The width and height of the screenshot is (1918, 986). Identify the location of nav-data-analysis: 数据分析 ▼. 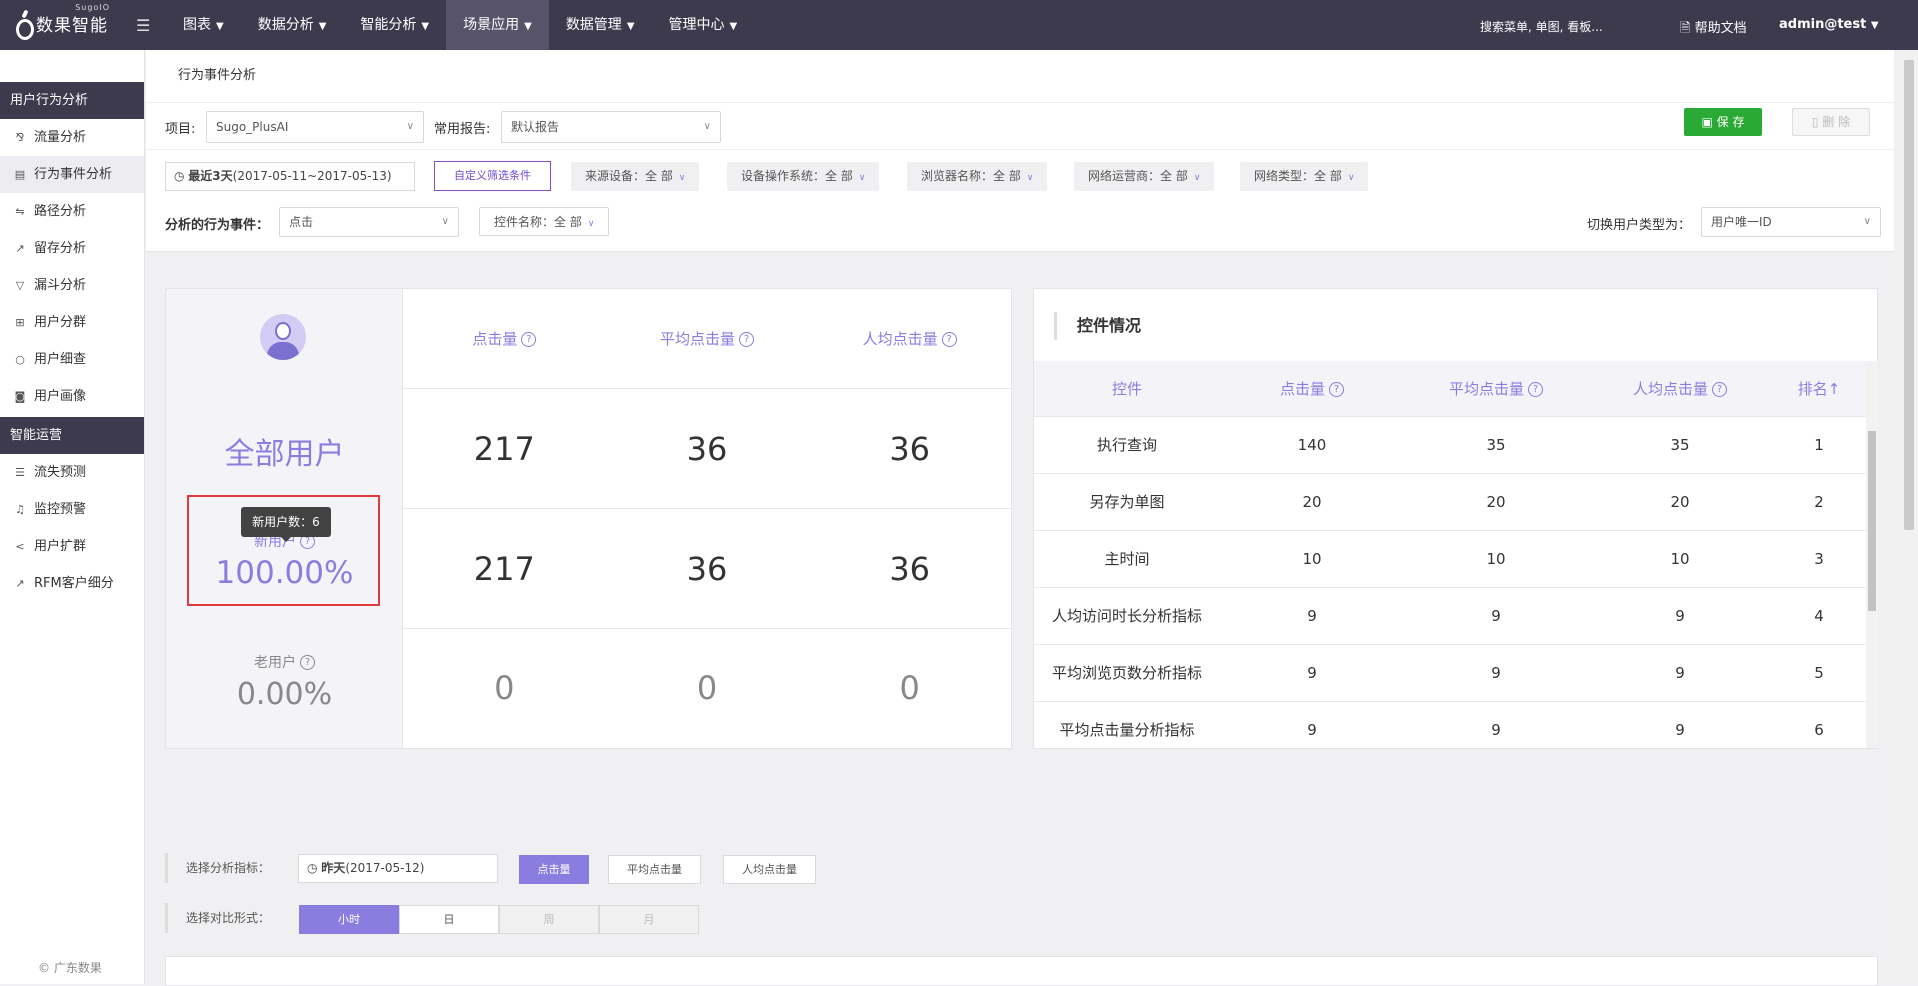
(292, 25).